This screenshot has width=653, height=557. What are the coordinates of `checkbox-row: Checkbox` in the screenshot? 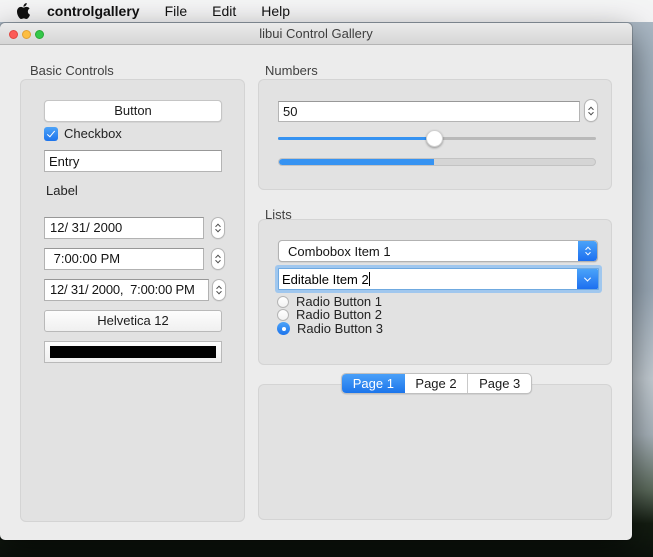 It's located at (83, 133).